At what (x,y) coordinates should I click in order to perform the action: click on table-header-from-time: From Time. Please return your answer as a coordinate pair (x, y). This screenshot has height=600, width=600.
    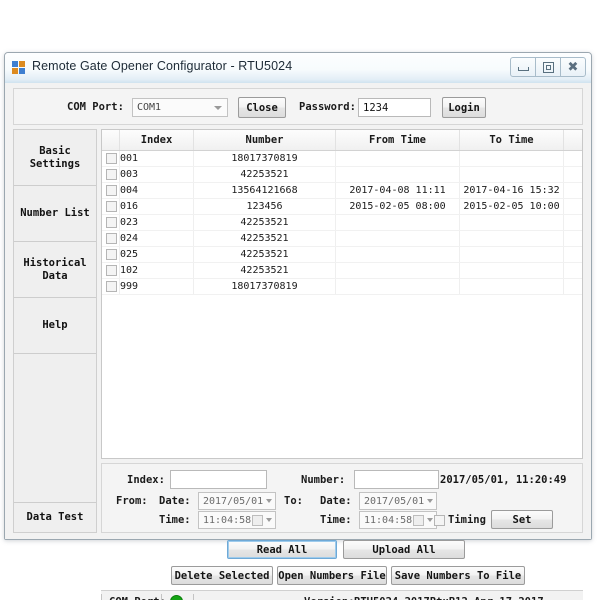
    Looking at the image, I should click on (398, 140).